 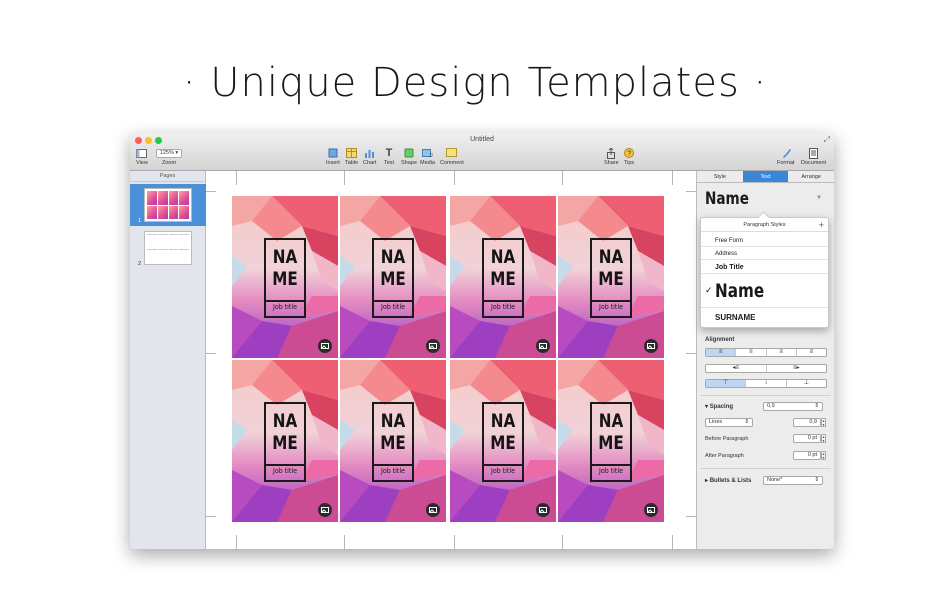 I want to click on view-button: View, so click(x=142, y=156).